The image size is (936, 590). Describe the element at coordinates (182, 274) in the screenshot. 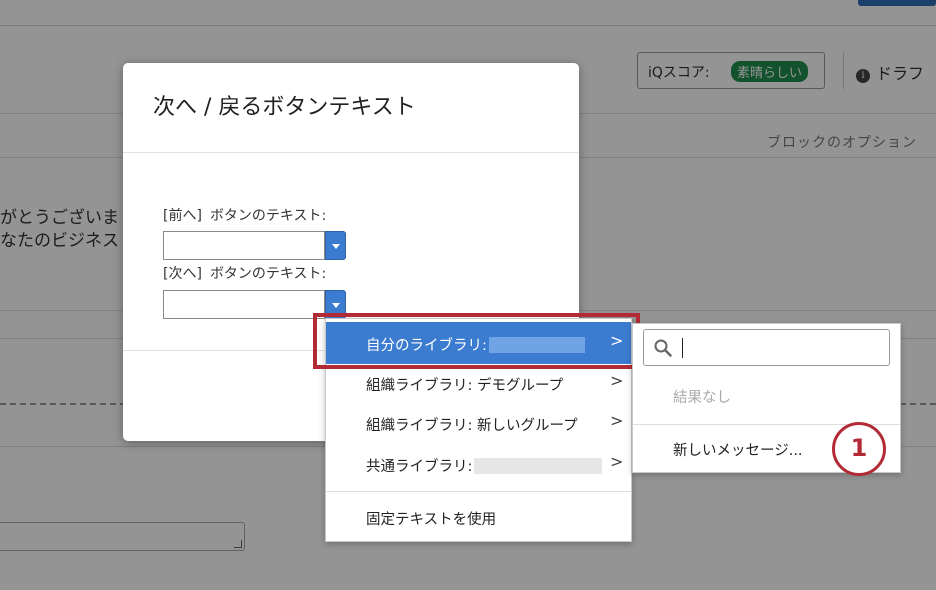

I see `next-bracket-label: [次へ]` at that location.